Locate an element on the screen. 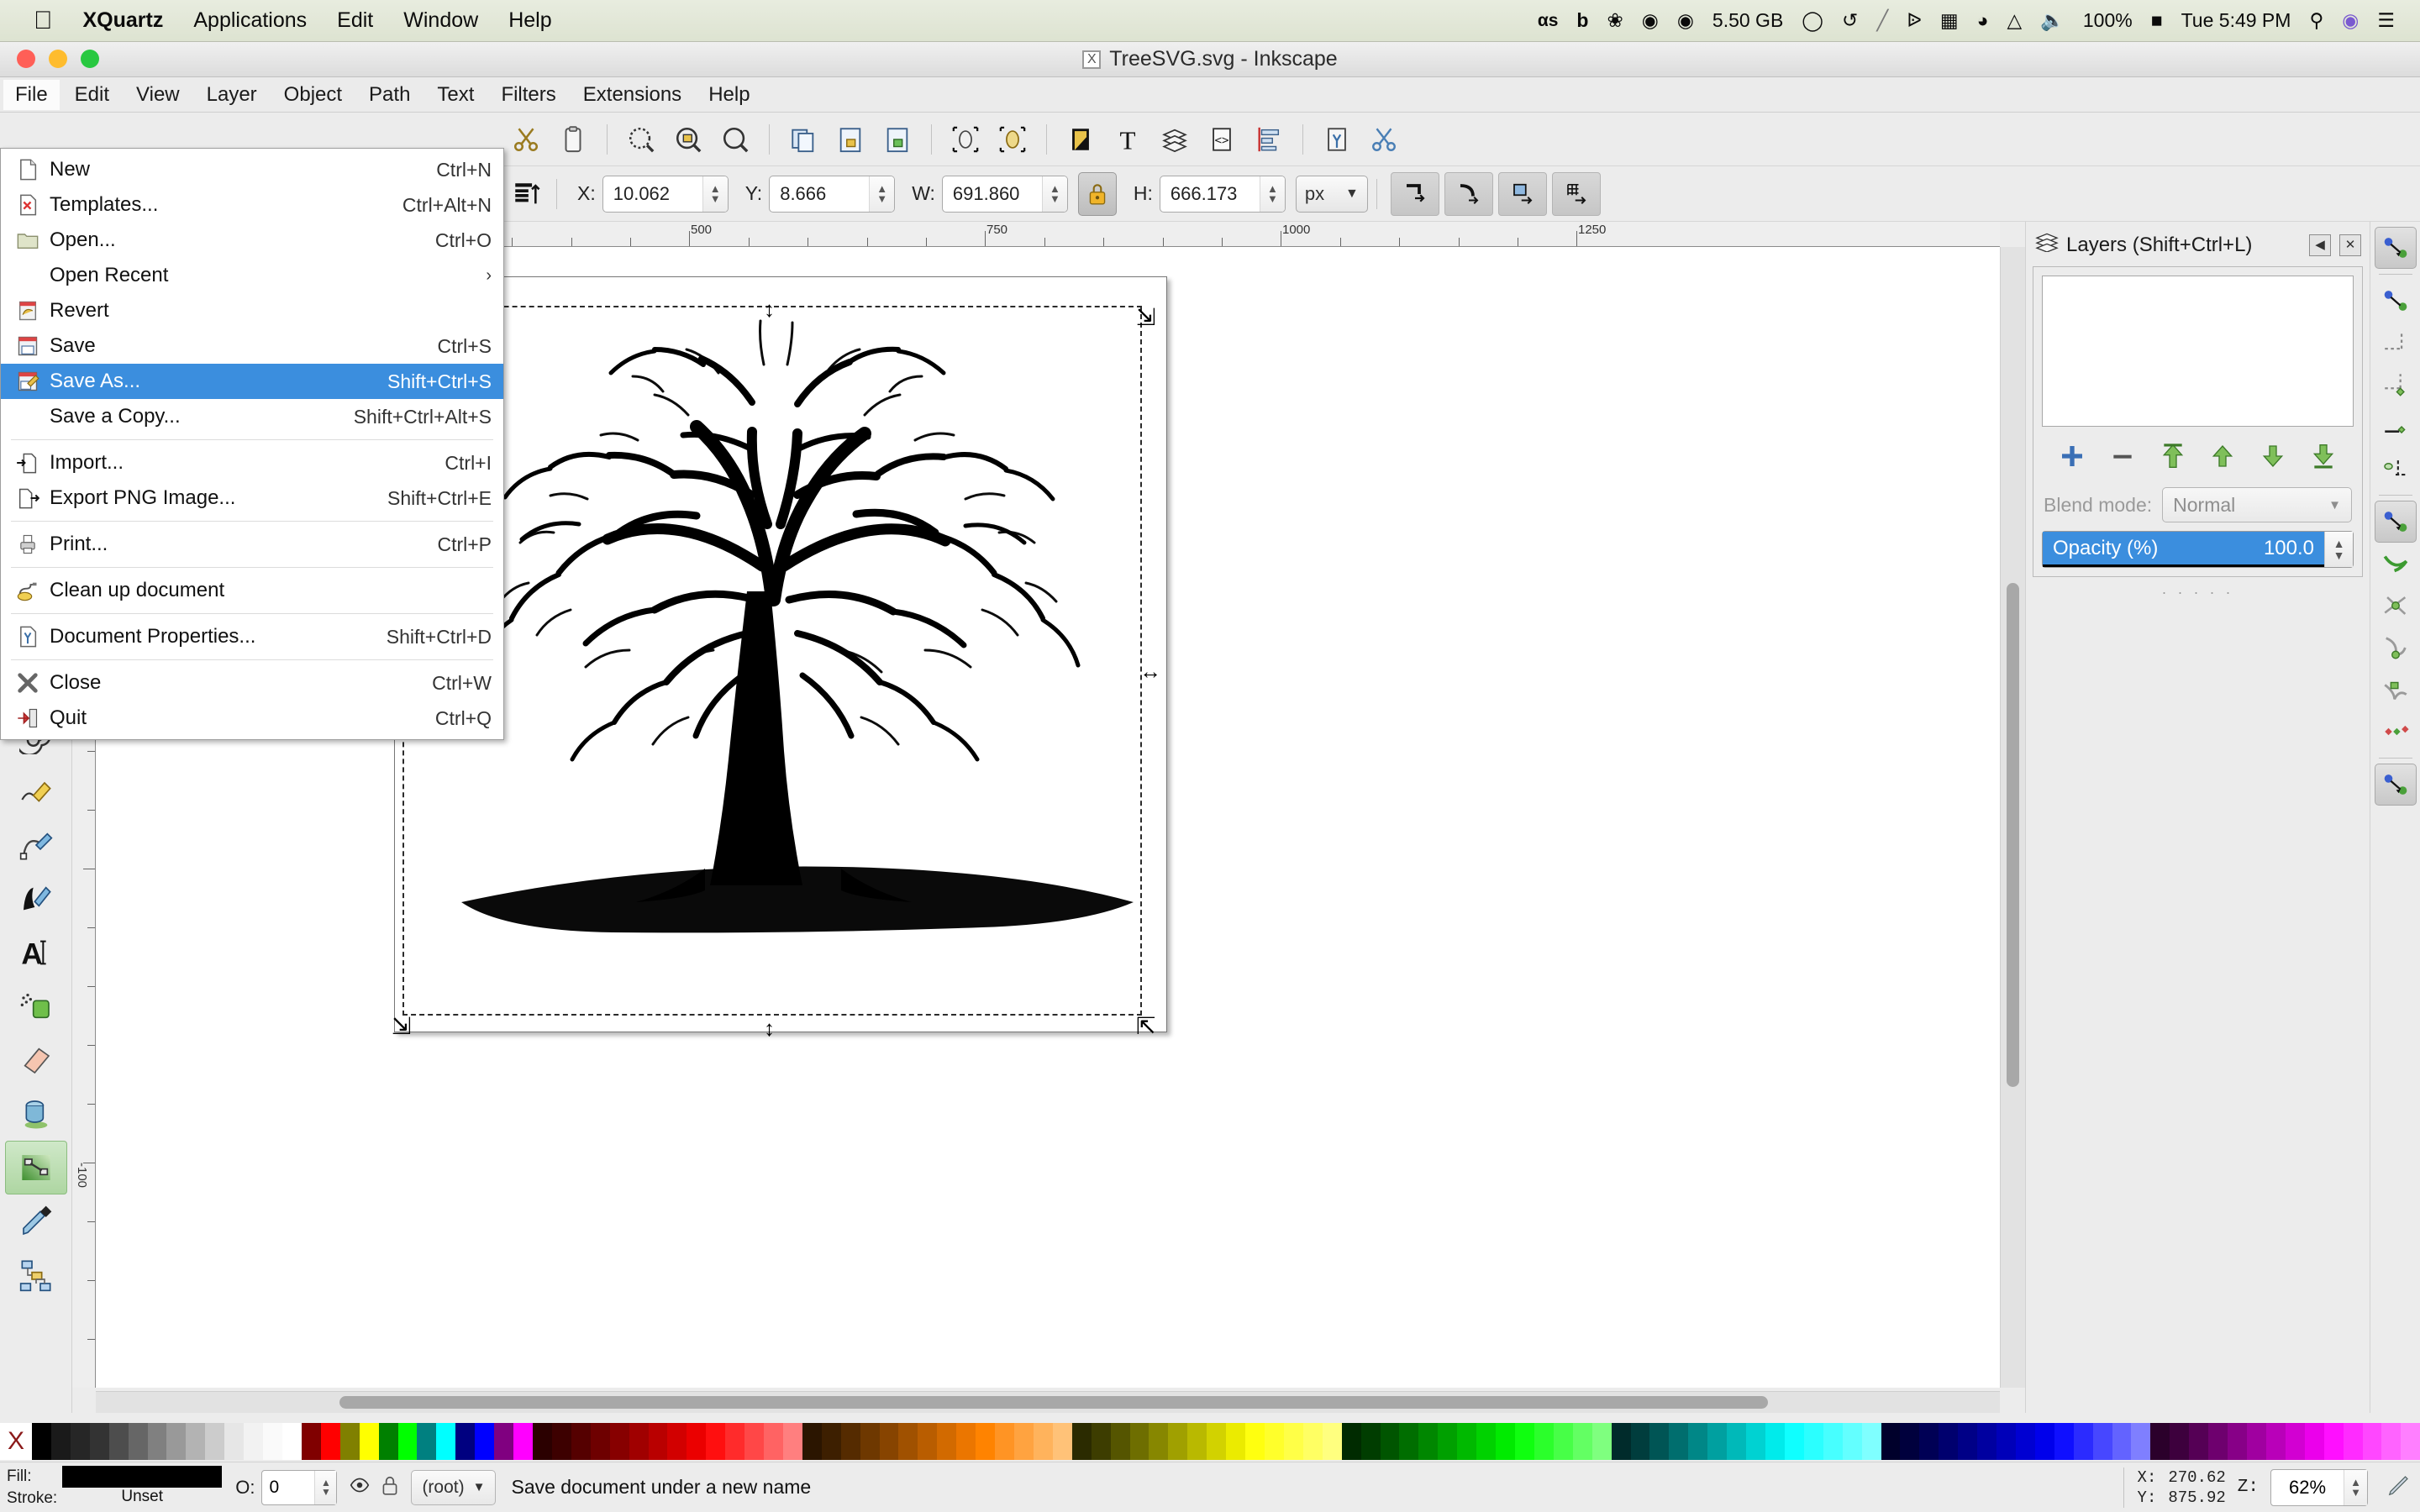  snap-bbox-corners-button is located at coordinates (2396, 385).